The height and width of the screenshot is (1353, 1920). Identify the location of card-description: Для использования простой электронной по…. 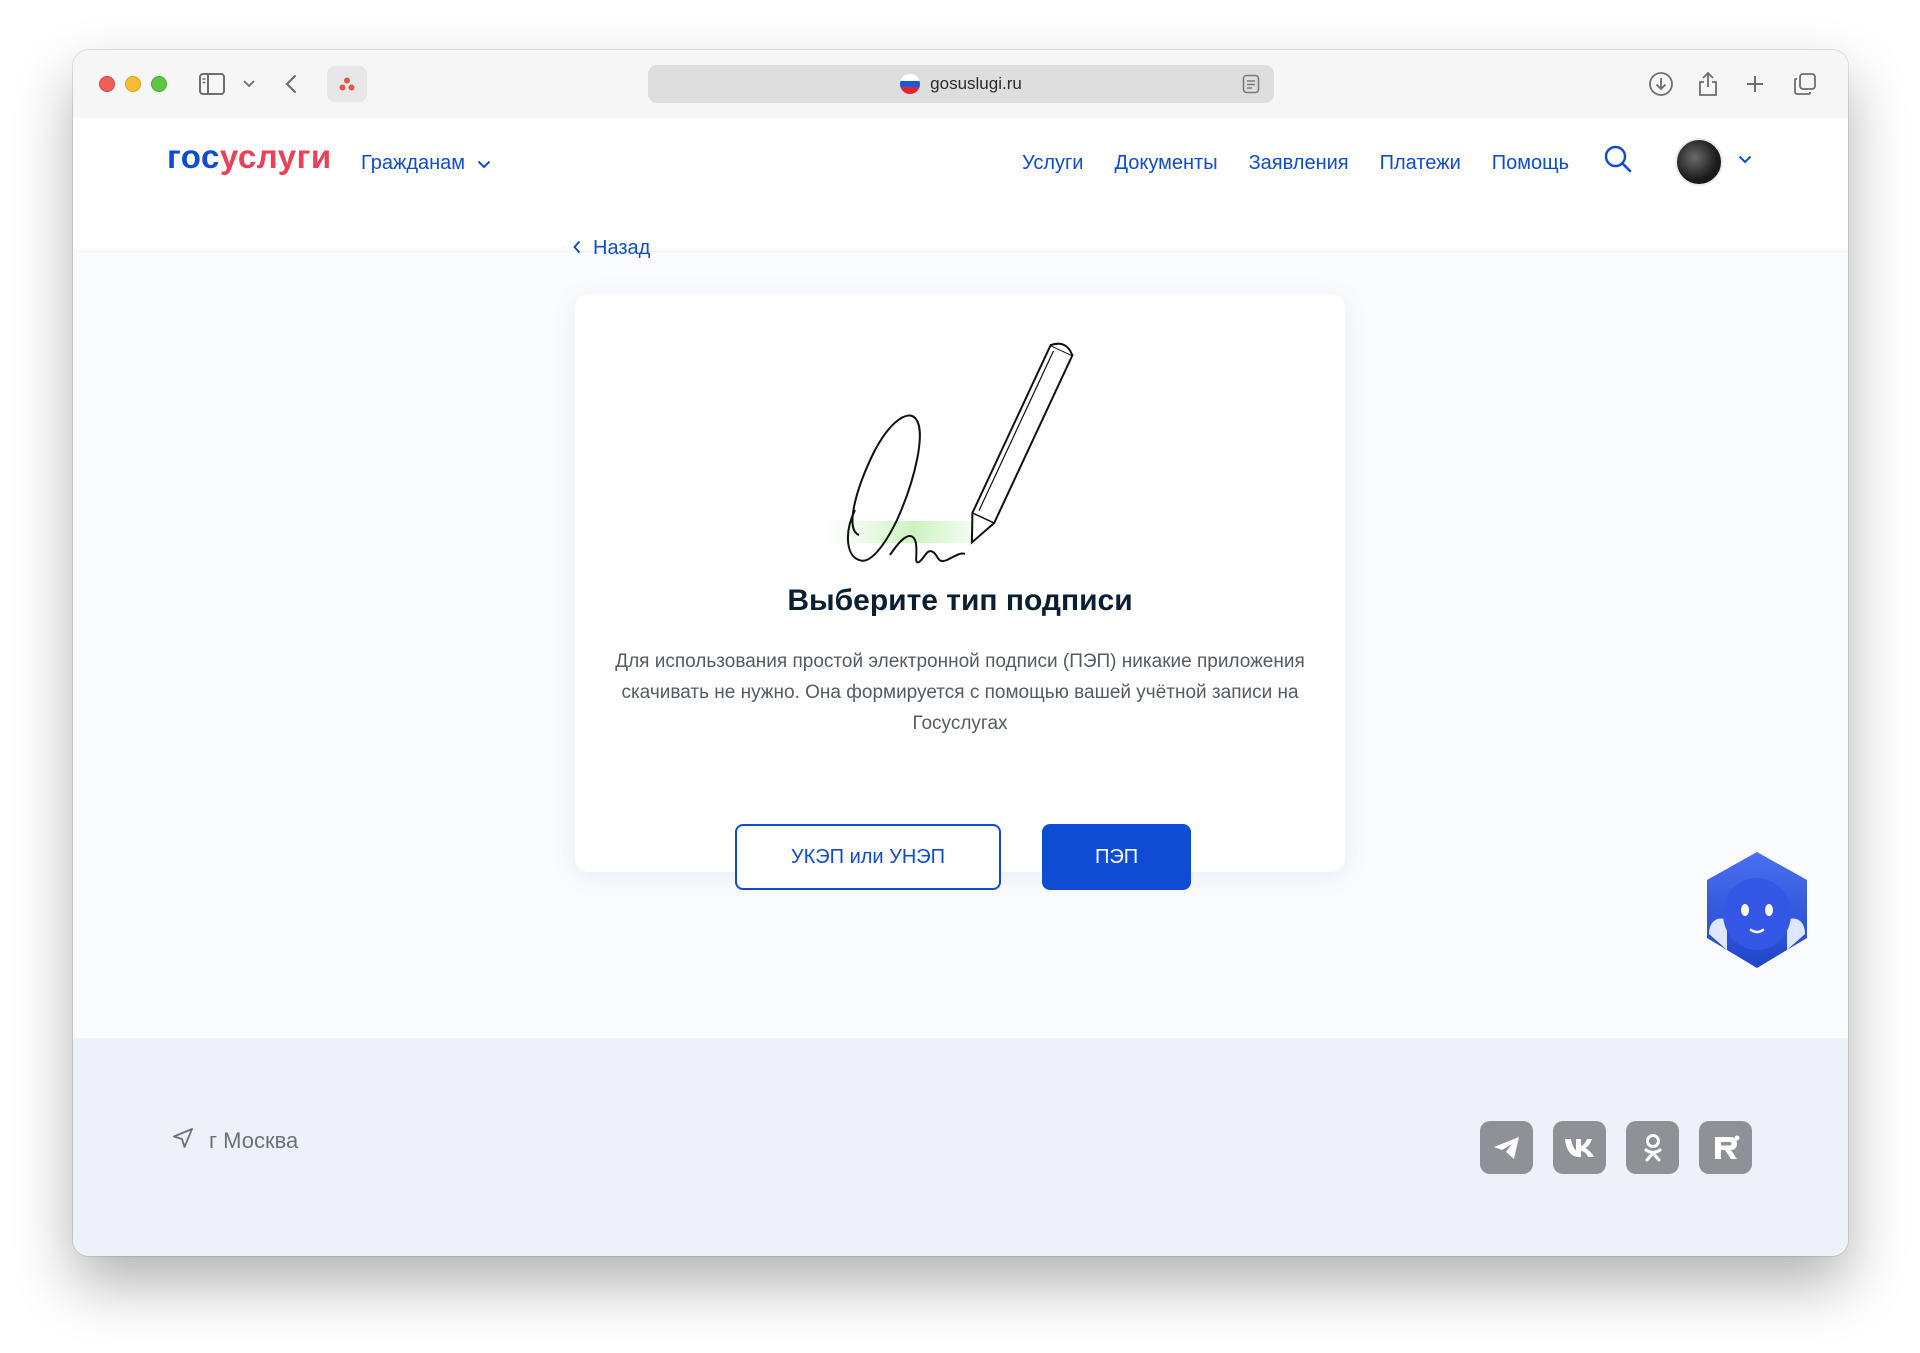
(960, 692).